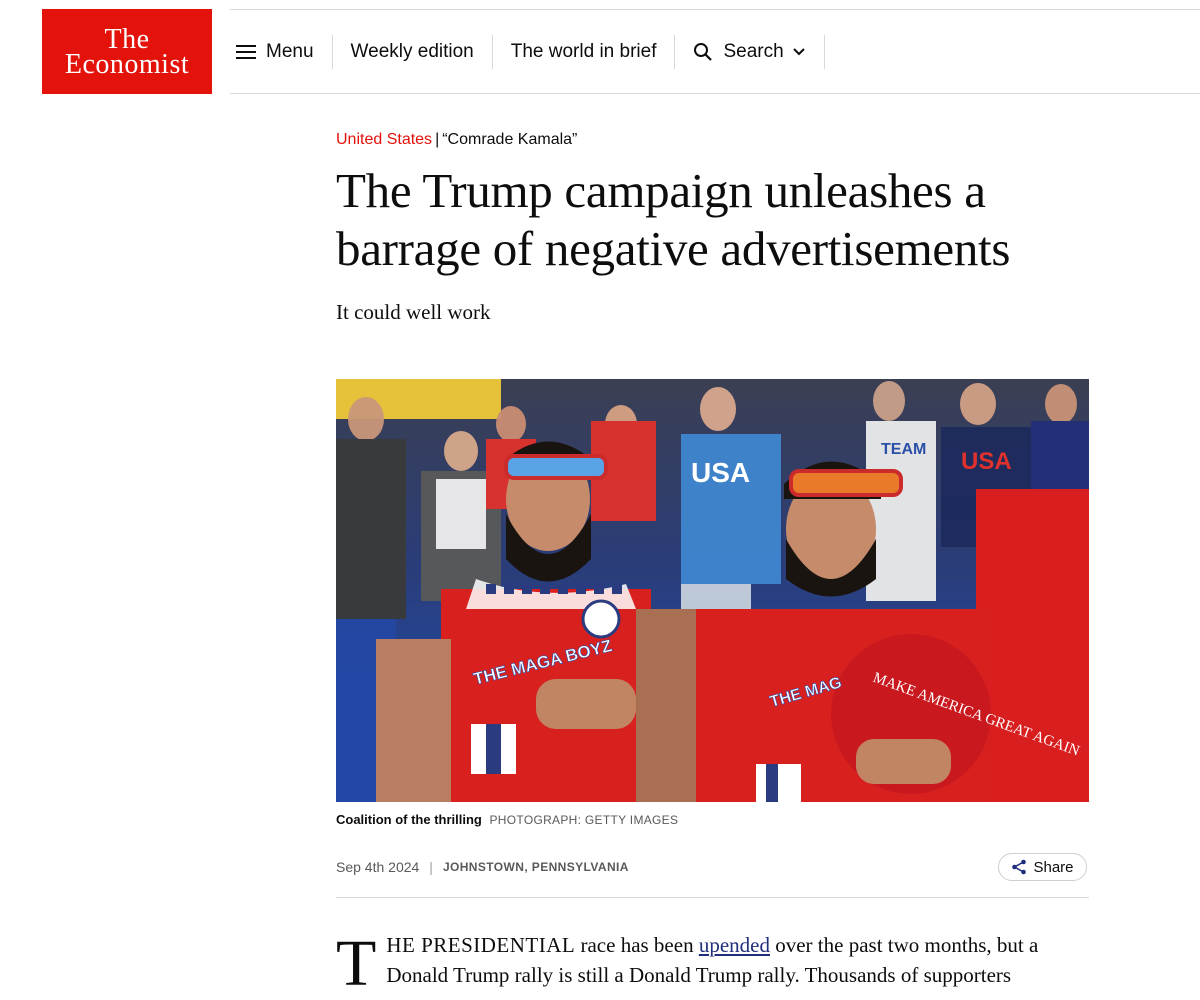  Describe the element at coordinates (246, 51) in the screenshot. I see `hamburger-icon` at that location.